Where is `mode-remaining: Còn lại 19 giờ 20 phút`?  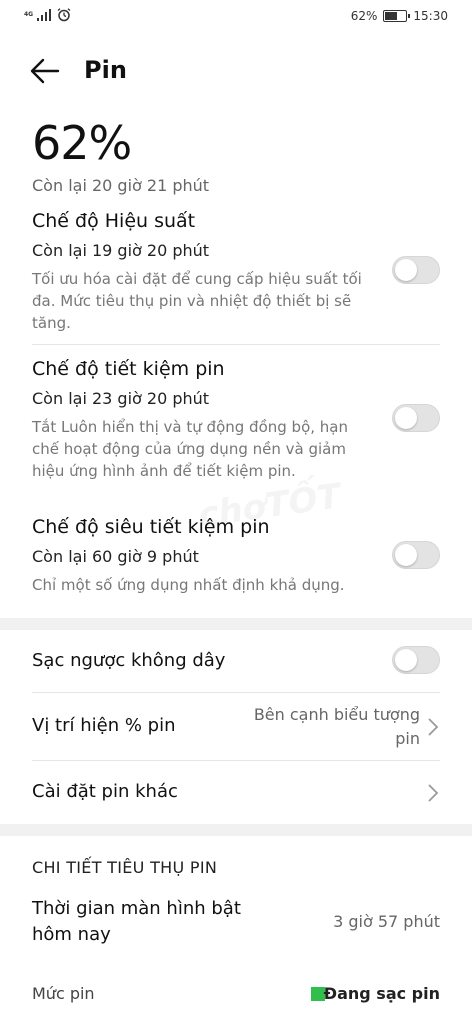 mode-remaining: Còn lại 19 giờ 20 phút is located at coordinates (121, 250).